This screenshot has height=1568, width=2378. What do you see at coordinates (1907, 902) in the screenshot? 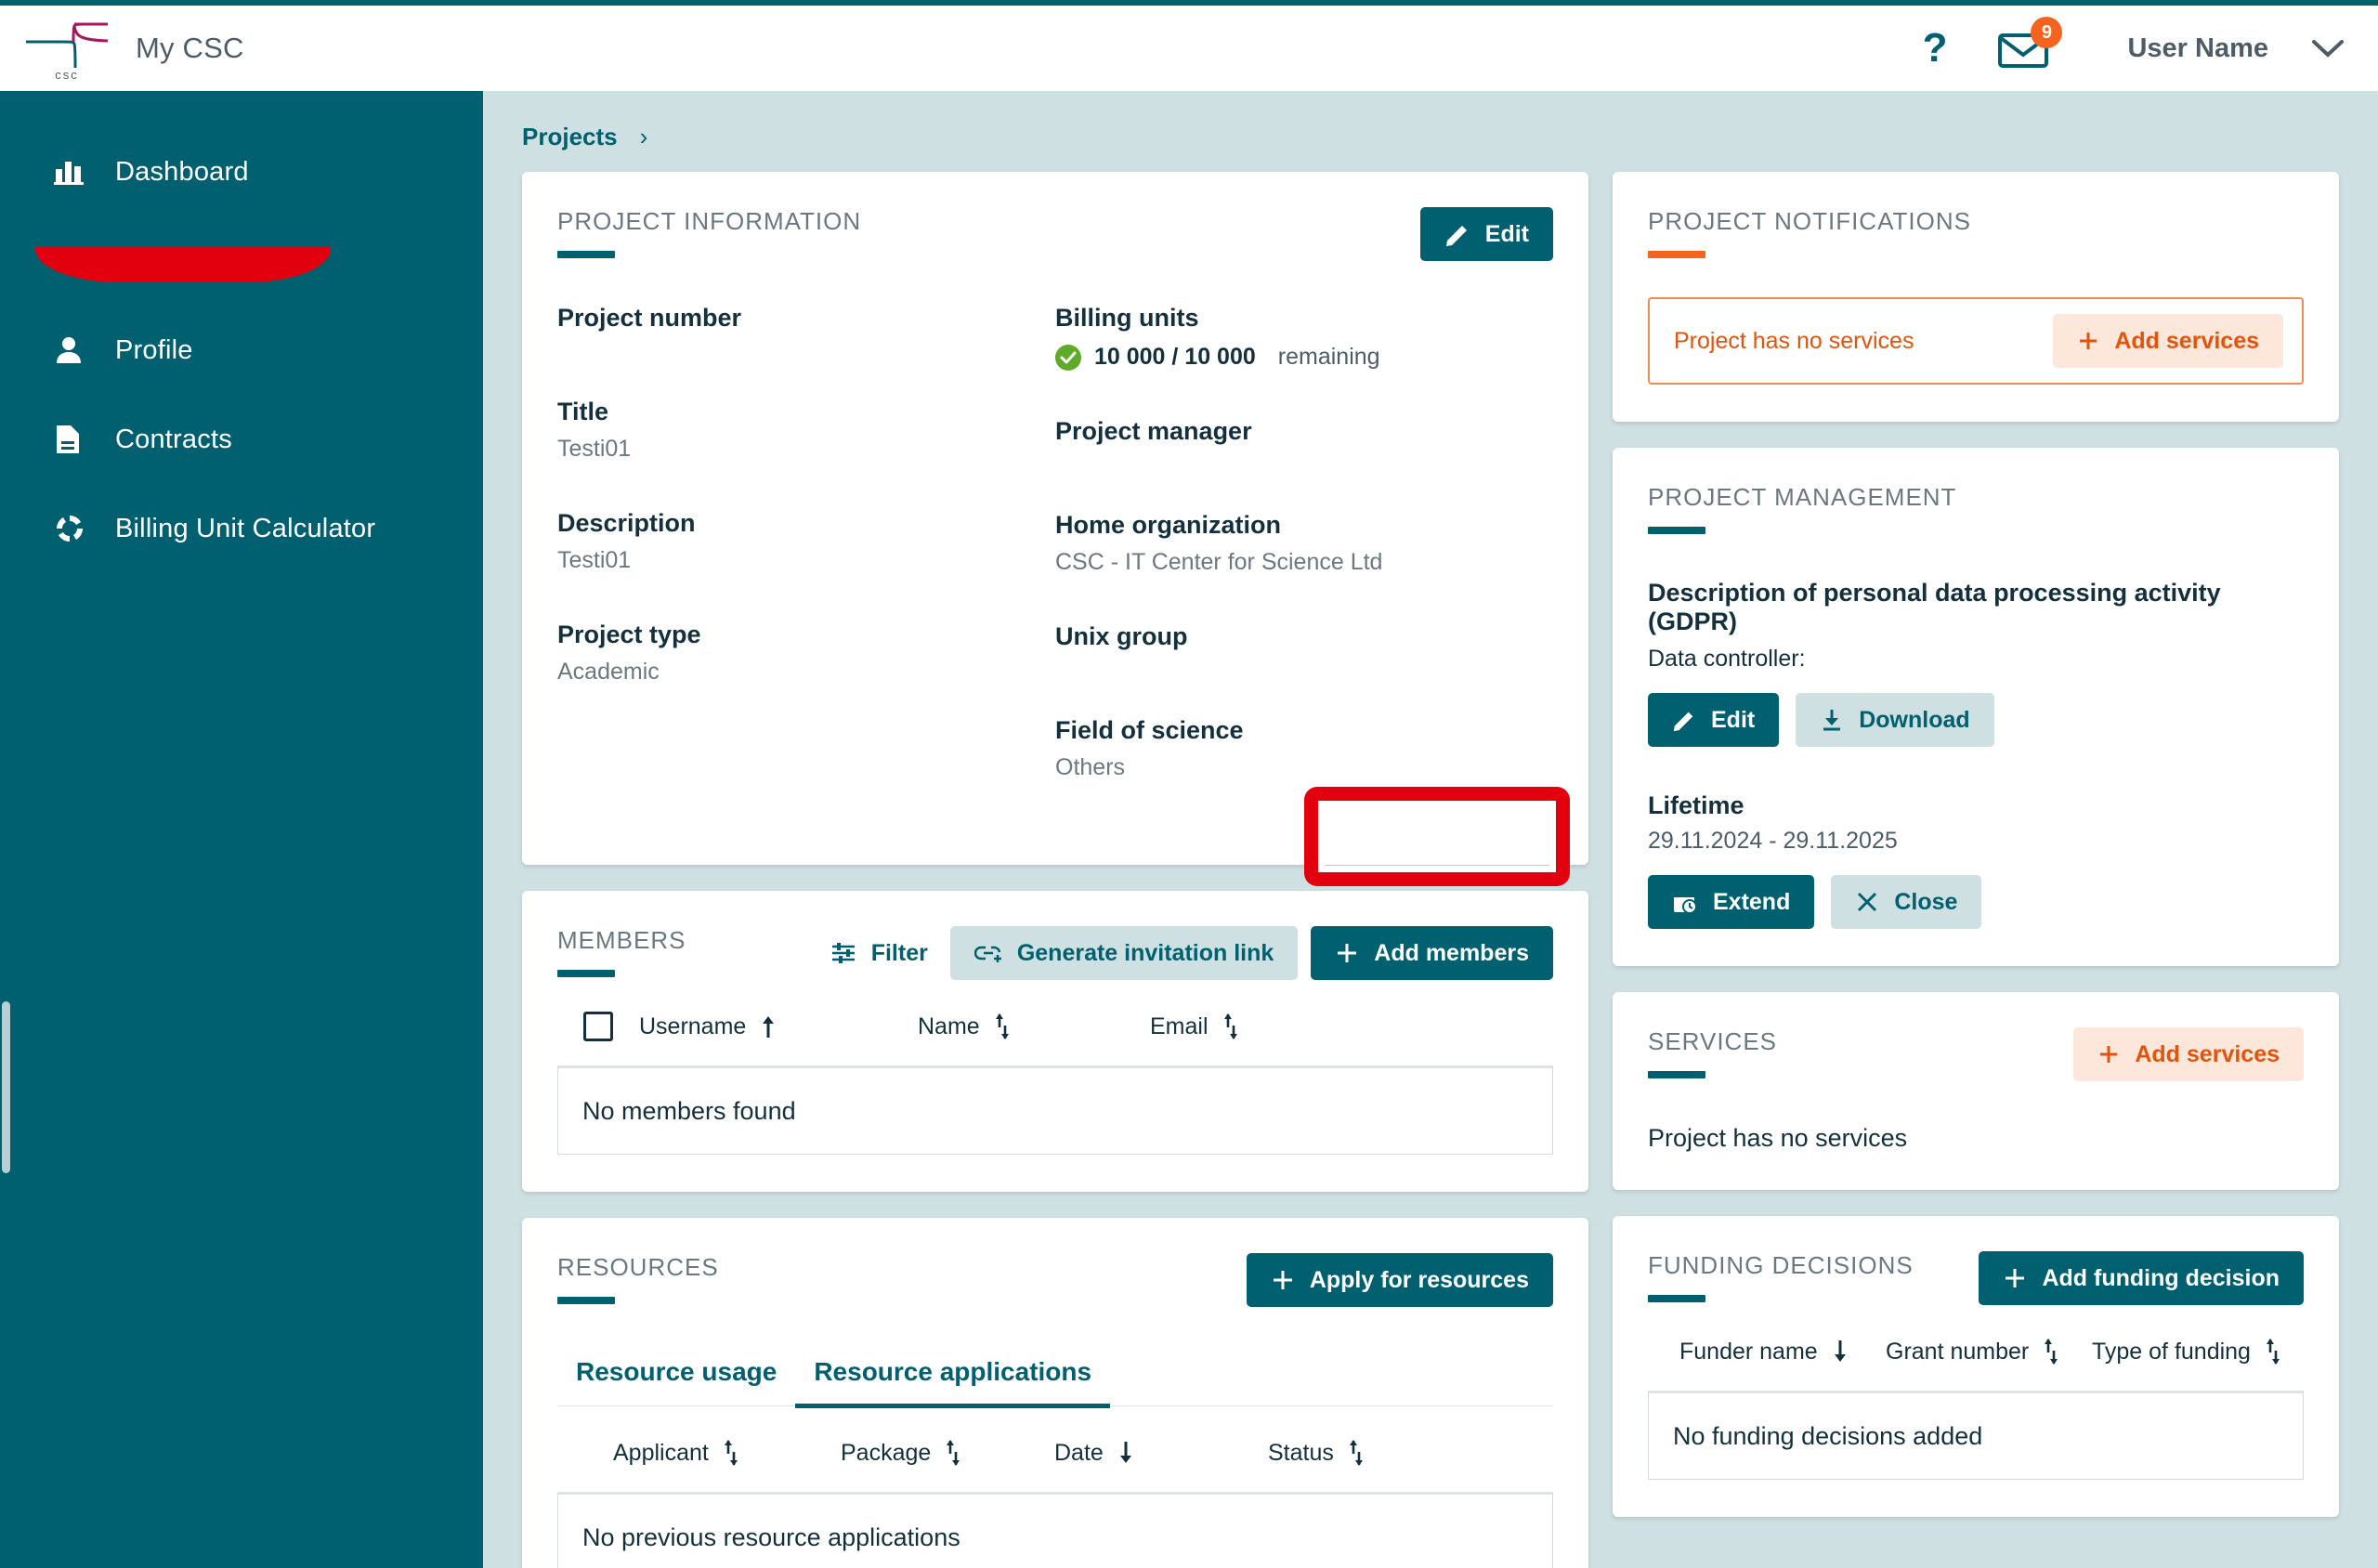
I see `close-project-button: Close` at bounding box center [1907, 902].